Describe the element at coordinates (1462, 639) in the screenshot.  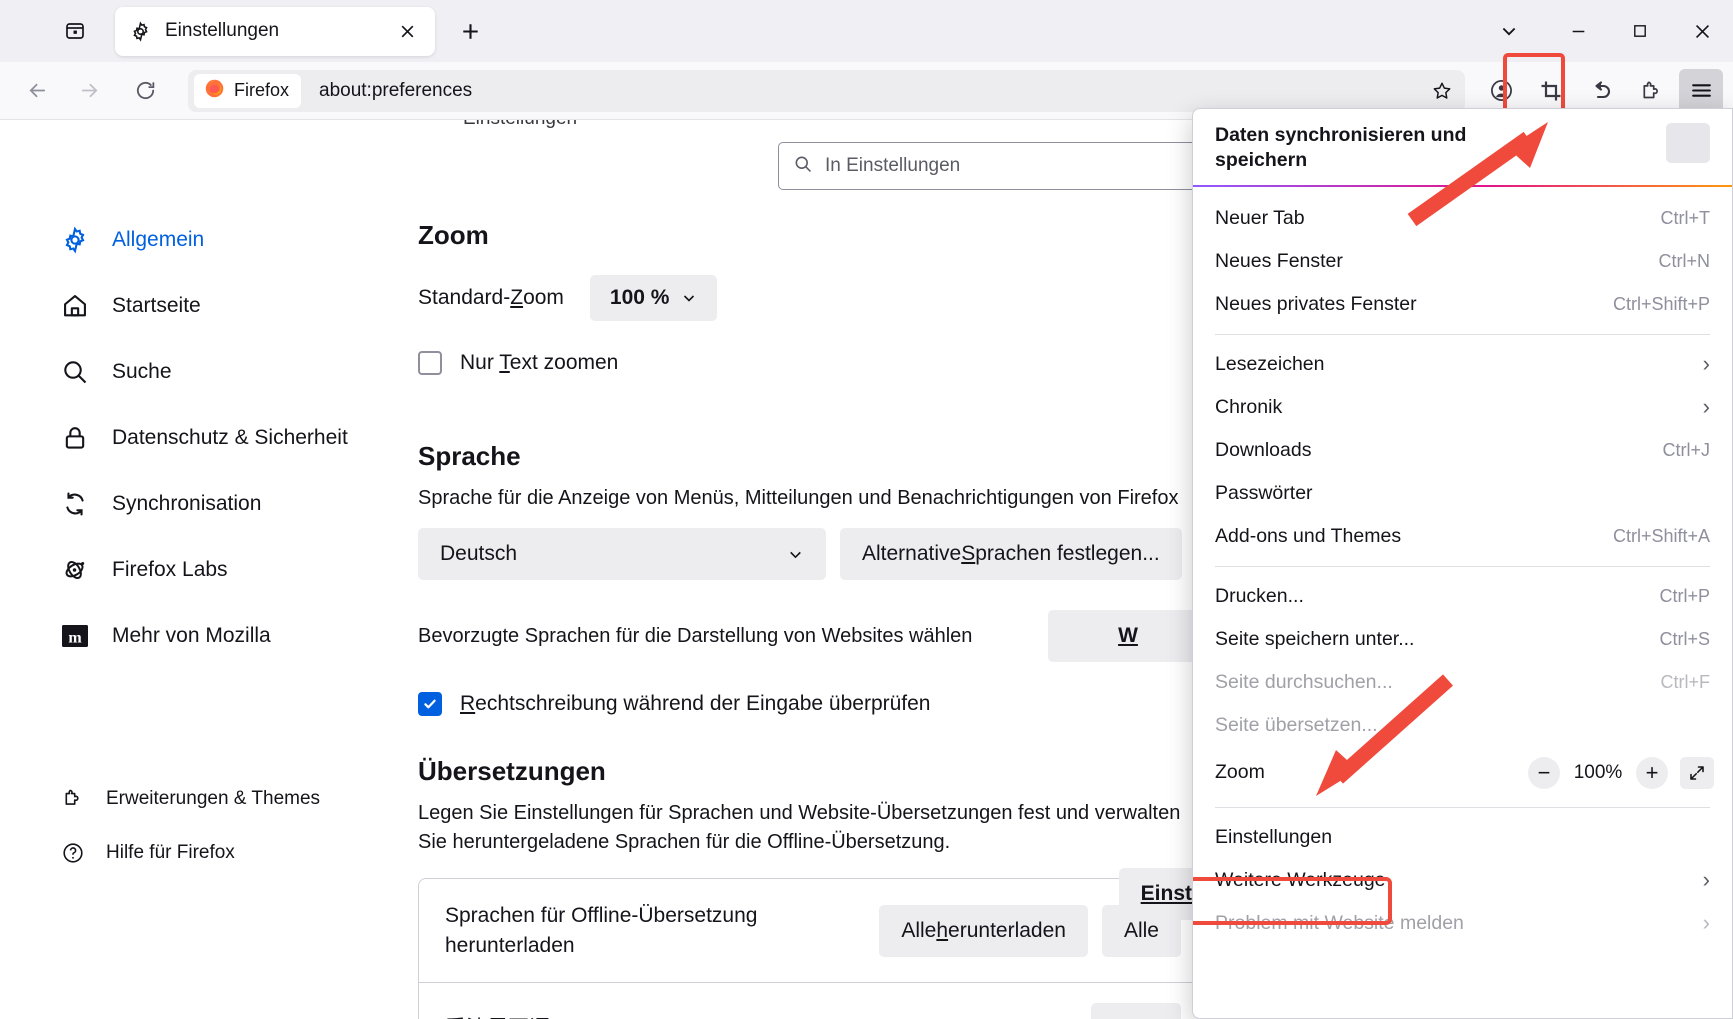
I see `menu-item-seite-speichern-unter: Seite speichern unter... Ctrl+S` at that location.